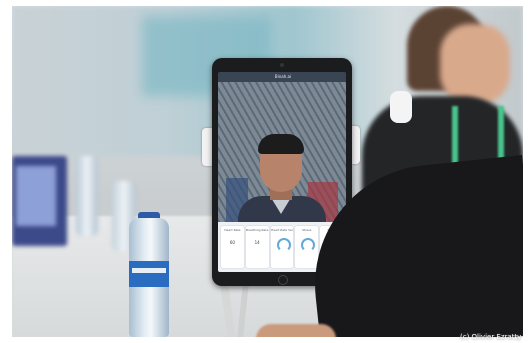 The height and width of the screenshot is (343, 529). What do you see at coordinates (87, 196) in the screenshot?
I see `water-bottle-background` at bounding box center [87, 196].